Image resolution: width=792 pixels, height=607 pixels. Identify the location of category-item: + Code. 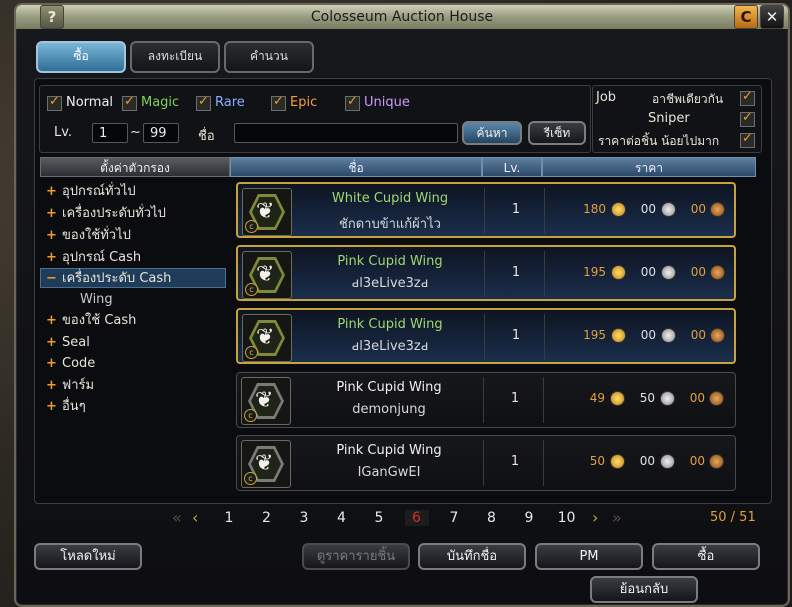
(70, 364).